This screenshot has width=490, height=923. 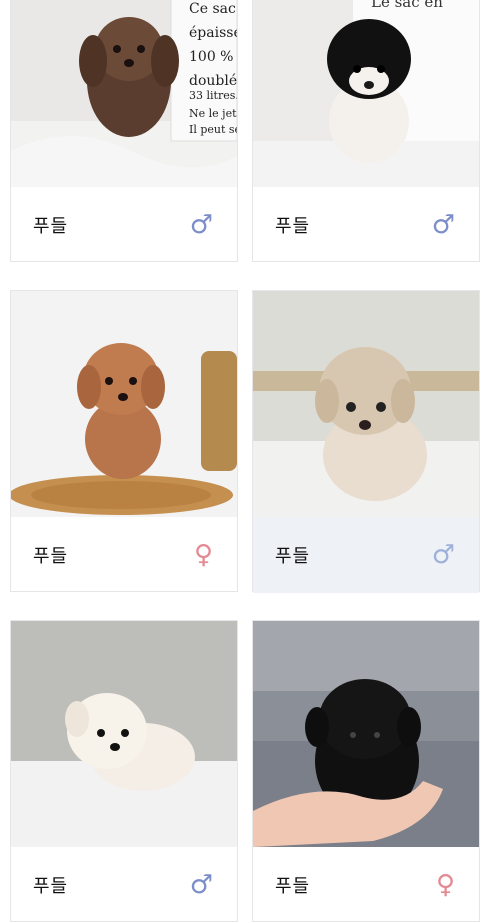 I want to click on puppy-card: Le sac en 푸들 ♂, so click(x=366, y=131).